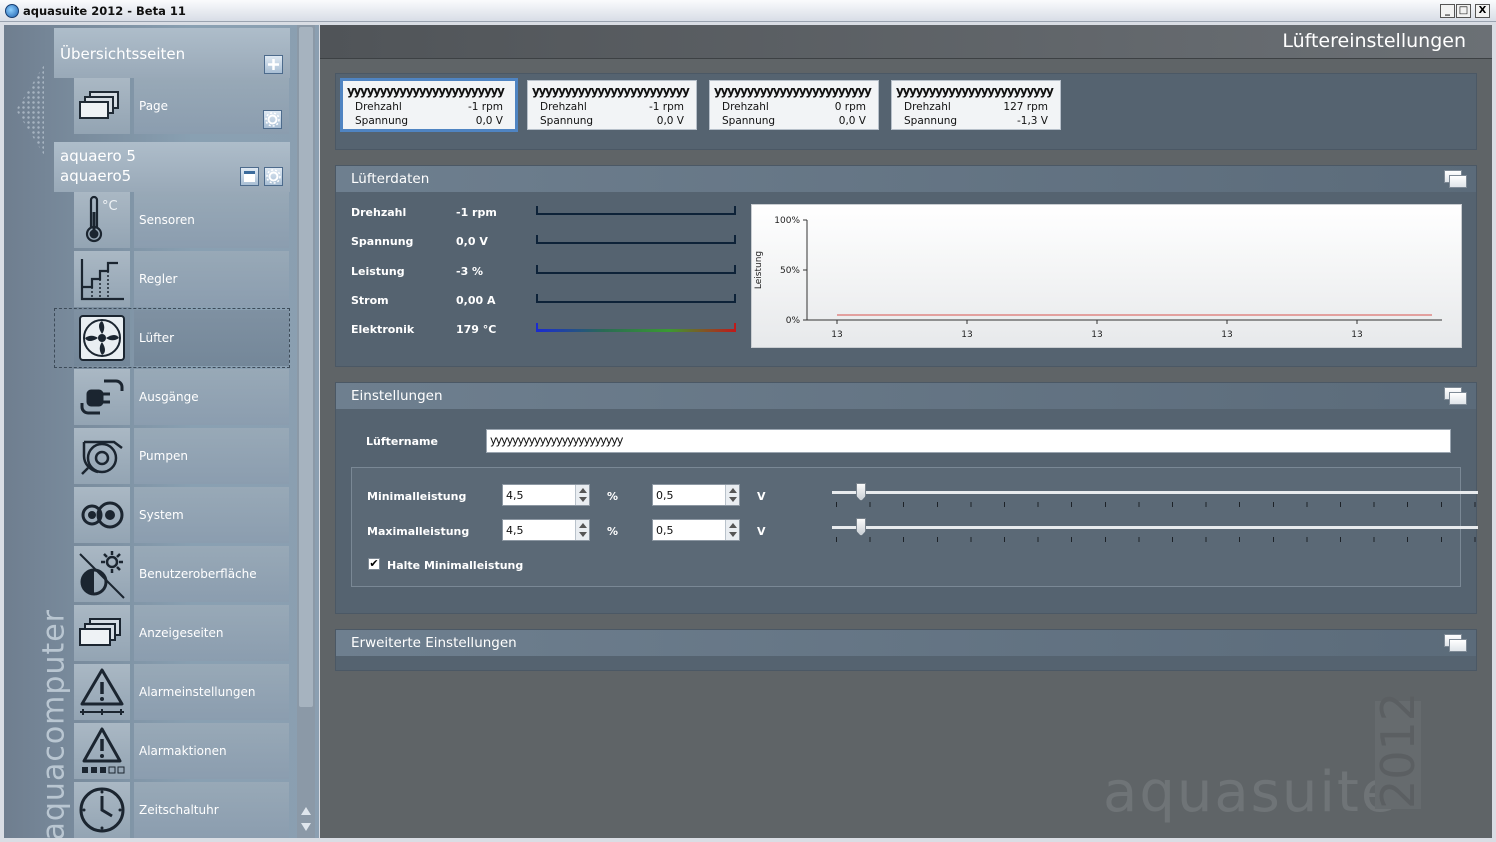 Image resolution: width=1496 pixels, height=842 pixels. Describe the element at coordinates (906, 42) in the screenshot. I see `page-header: Lüftereinstellungen` at that location.